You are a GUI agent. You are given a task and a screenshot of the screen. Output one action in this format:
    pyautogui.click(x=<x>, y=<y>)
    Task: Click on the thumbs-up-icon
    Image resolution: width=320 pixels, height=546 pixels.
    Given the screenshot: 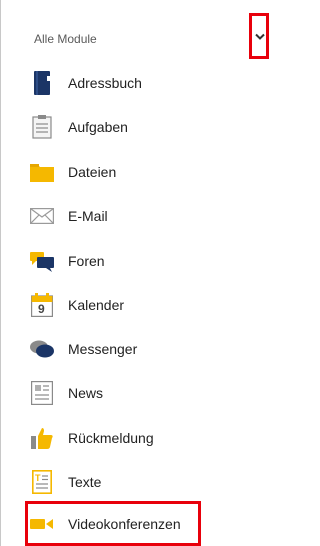 What is the action you would take?
    pyautogui.click(x=42, y=438)
    